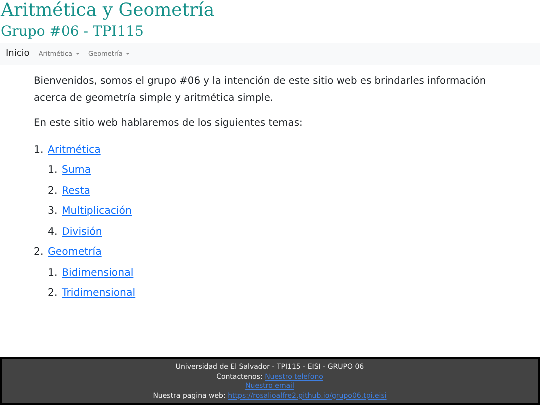 The width and height of the screenshot is (540, 405). I want to click on subtopic-link: Bidimensional, so click(98, 273).